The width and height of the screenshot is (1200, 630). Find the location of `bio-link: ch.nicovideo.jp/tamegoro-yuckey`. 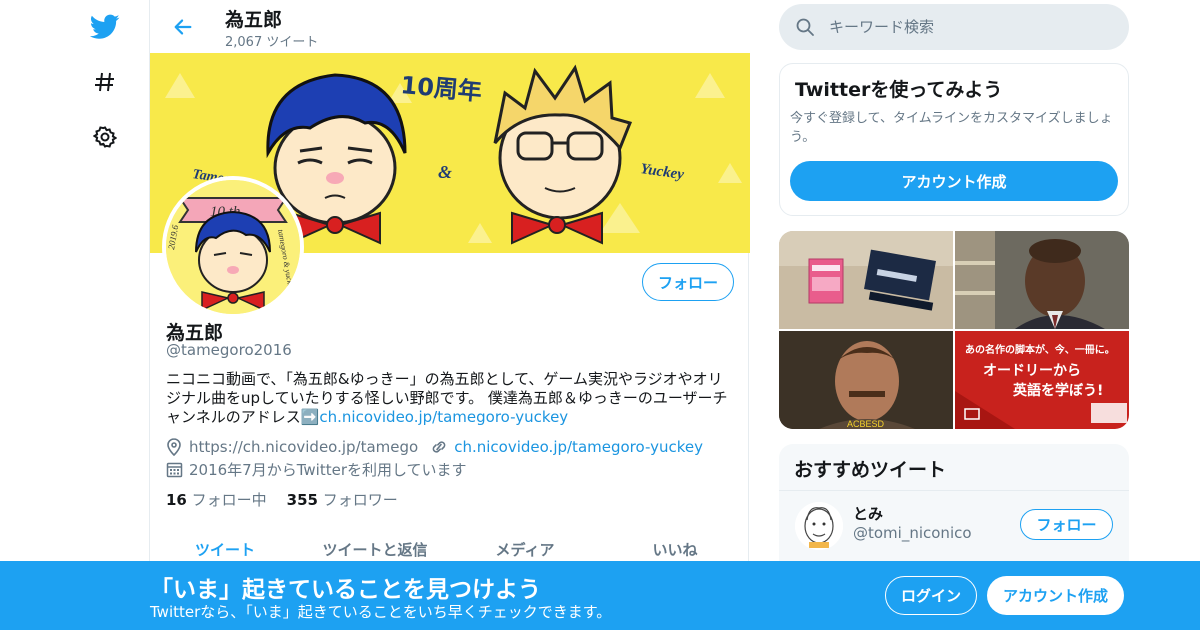

bio-link: ch.nicovideo.jp/tamegoro-yuckey is located at coordinates (443, 417).